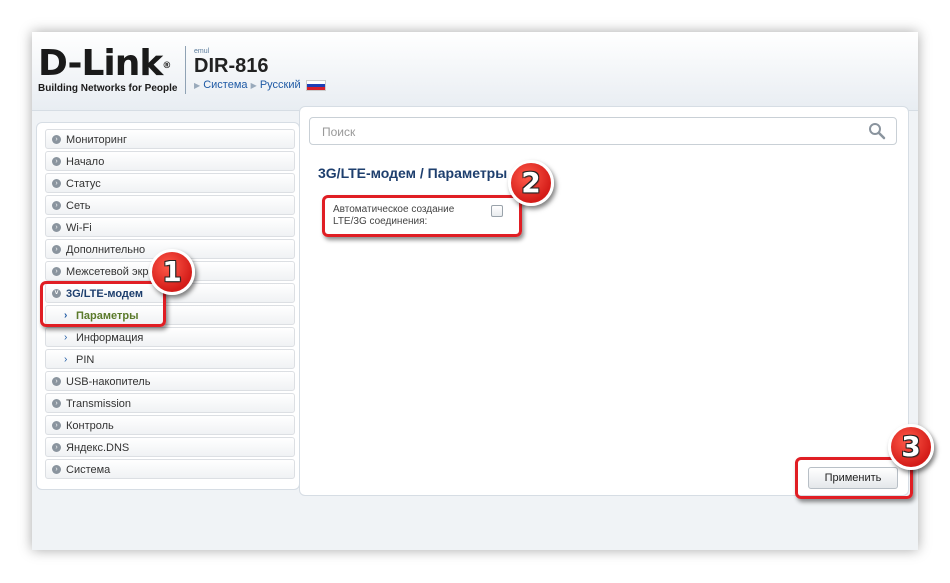  What do you see at coordinates (225, 85) in the screenshot?
I see `system-link: Система` at bounding box center [225, 85].